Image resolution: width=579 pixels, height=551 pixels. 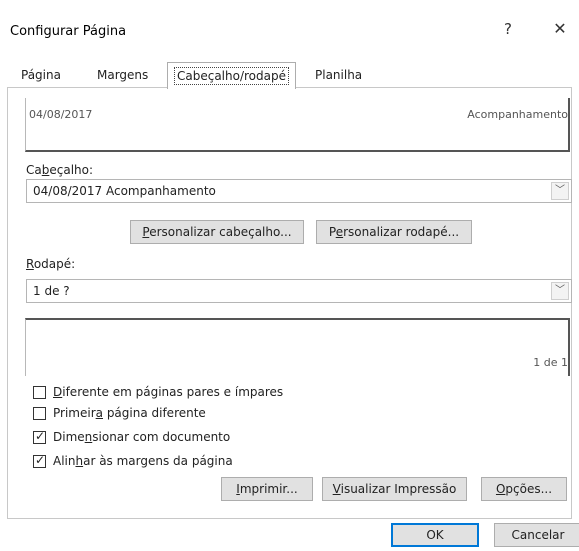 What do you see at coordinates (41, 76) in the screenshot?
I see `tab-pagina: Página` at bounding box center [41, 76].